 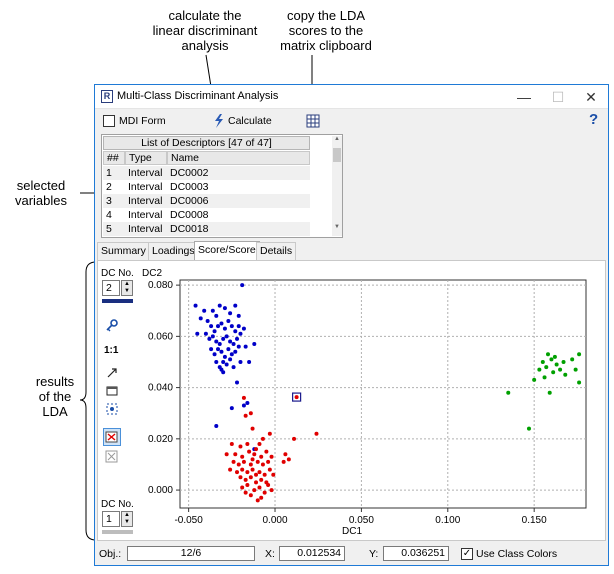 What do you see at coordinates (111, 288) in the screenshot?
I see `dc-y-spinner: 2` at bounding box center [111, 288].